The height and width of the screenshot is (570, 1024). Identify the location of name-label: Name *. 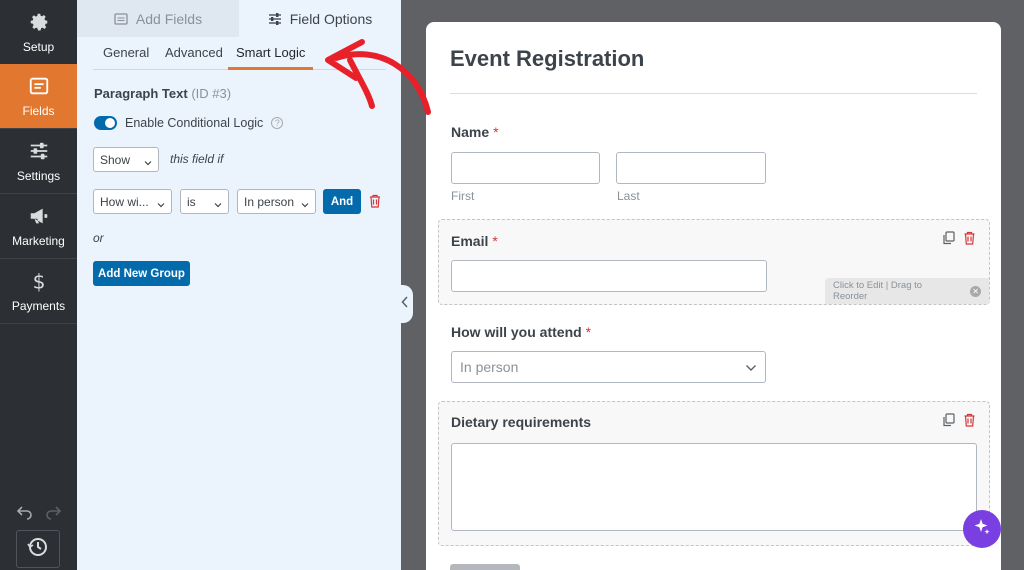
(475, 132).